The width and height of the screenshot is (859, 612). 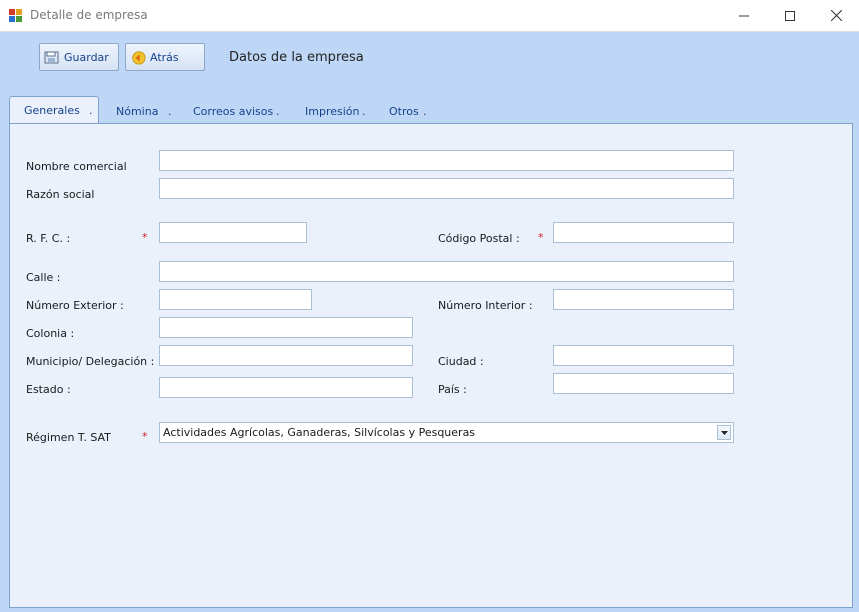 I want to click on save-icon, so click(x=52, y=57).